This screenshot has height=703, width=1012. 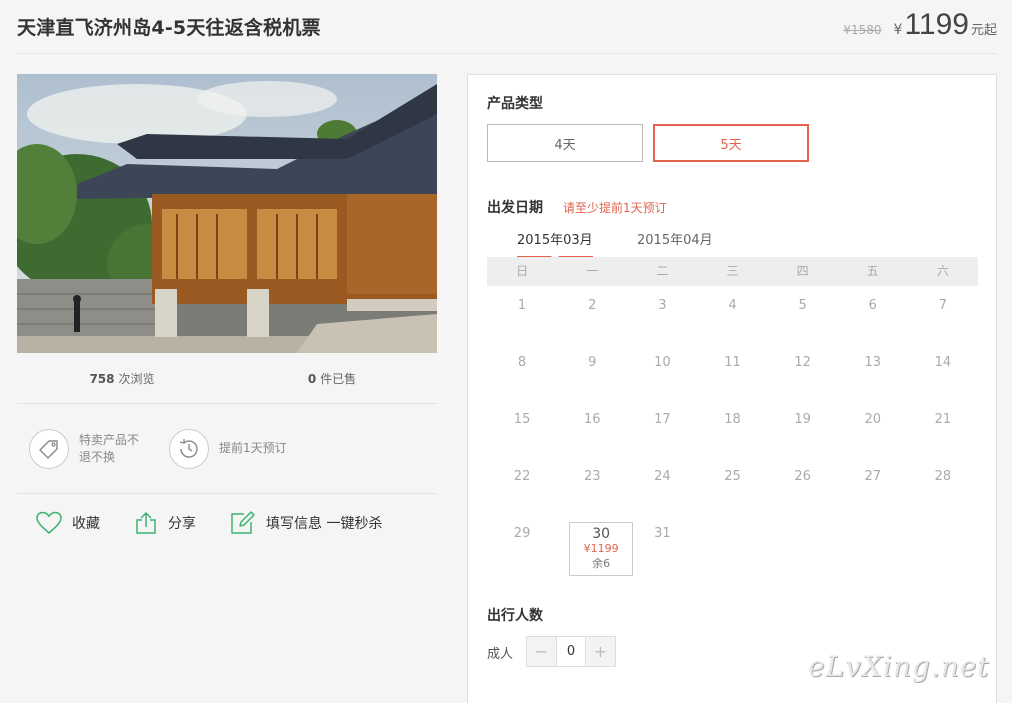 What do you see at coordinates (942, 271) in the screenshot?
I see `weekday-sat: 六` at bounding box center [942, 271].